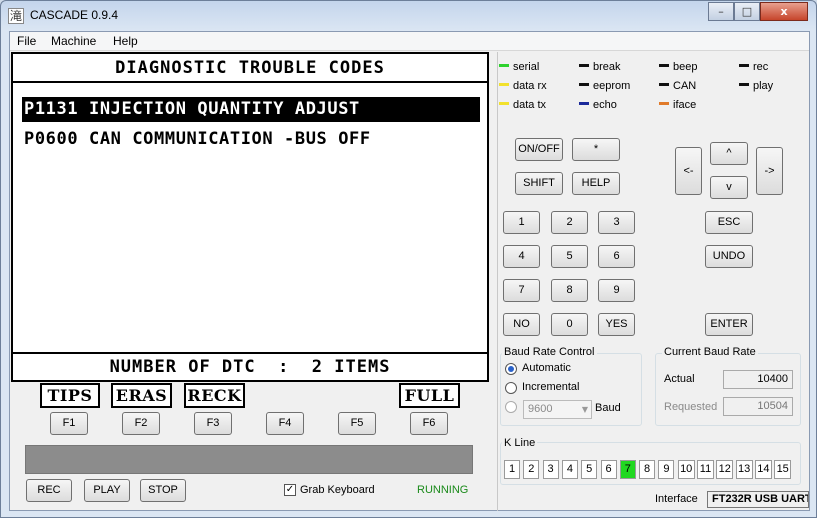  What do you see at coordinates (511, 369) in the screenshot?
I see `automatic-radio` at bounding box center [511, 369].